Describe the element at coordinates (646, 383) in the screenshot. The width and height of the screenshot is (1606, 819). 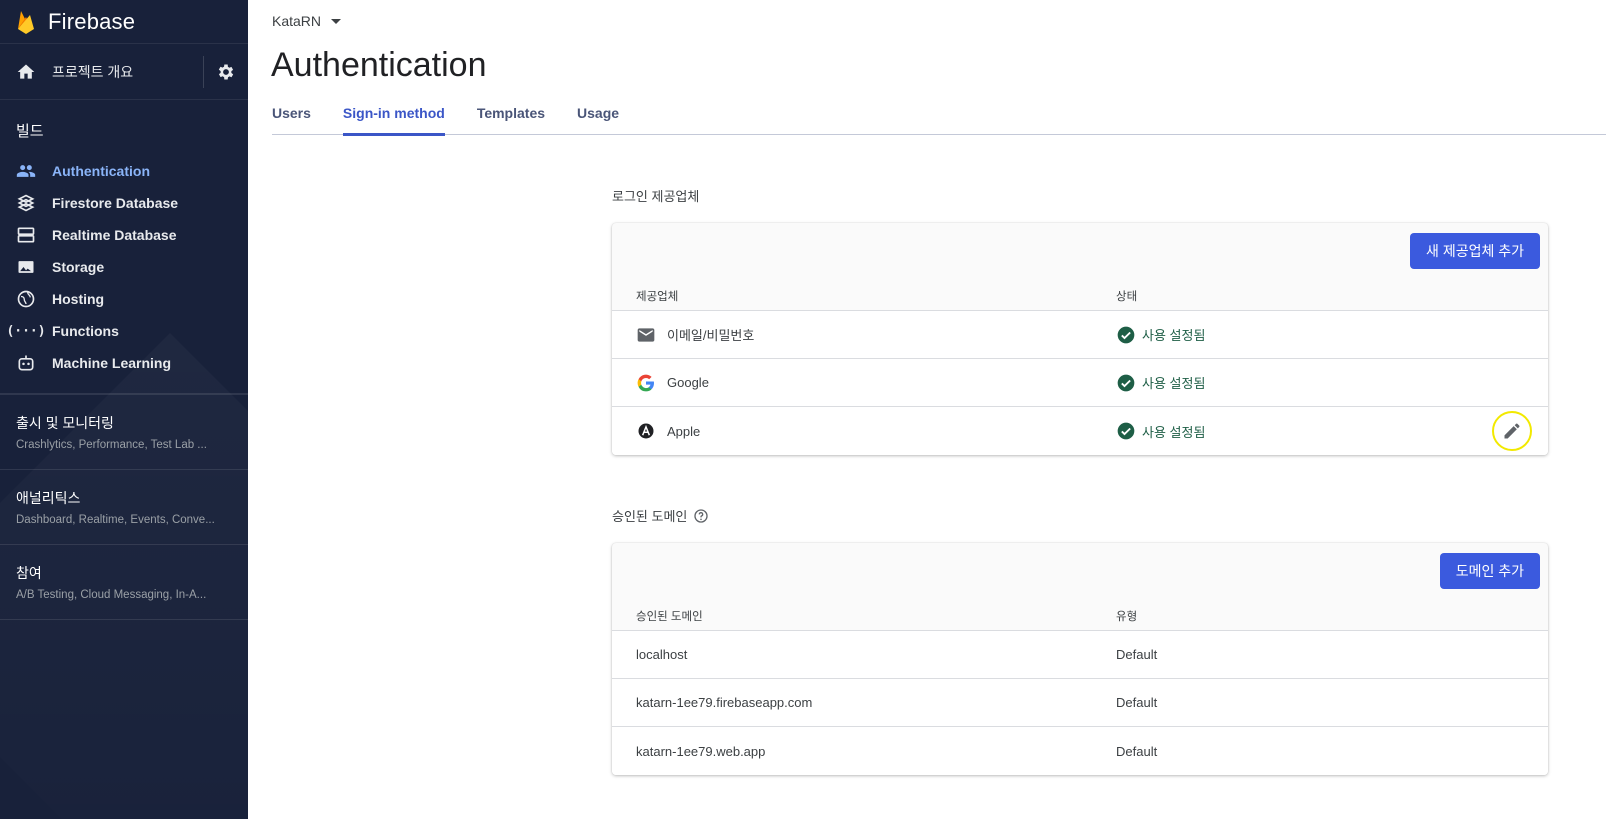
I see `google-icon` at that location.